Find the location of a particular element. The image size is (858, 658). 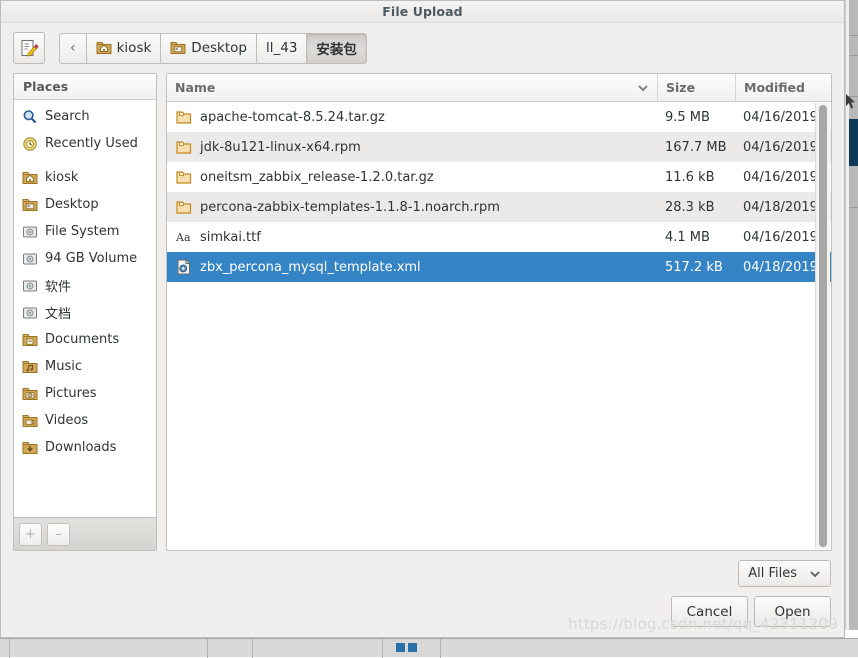

file-name-cell: oneitsm_zabbix_release-1.2.0.tar.gz is located at coordinates (412, 177).